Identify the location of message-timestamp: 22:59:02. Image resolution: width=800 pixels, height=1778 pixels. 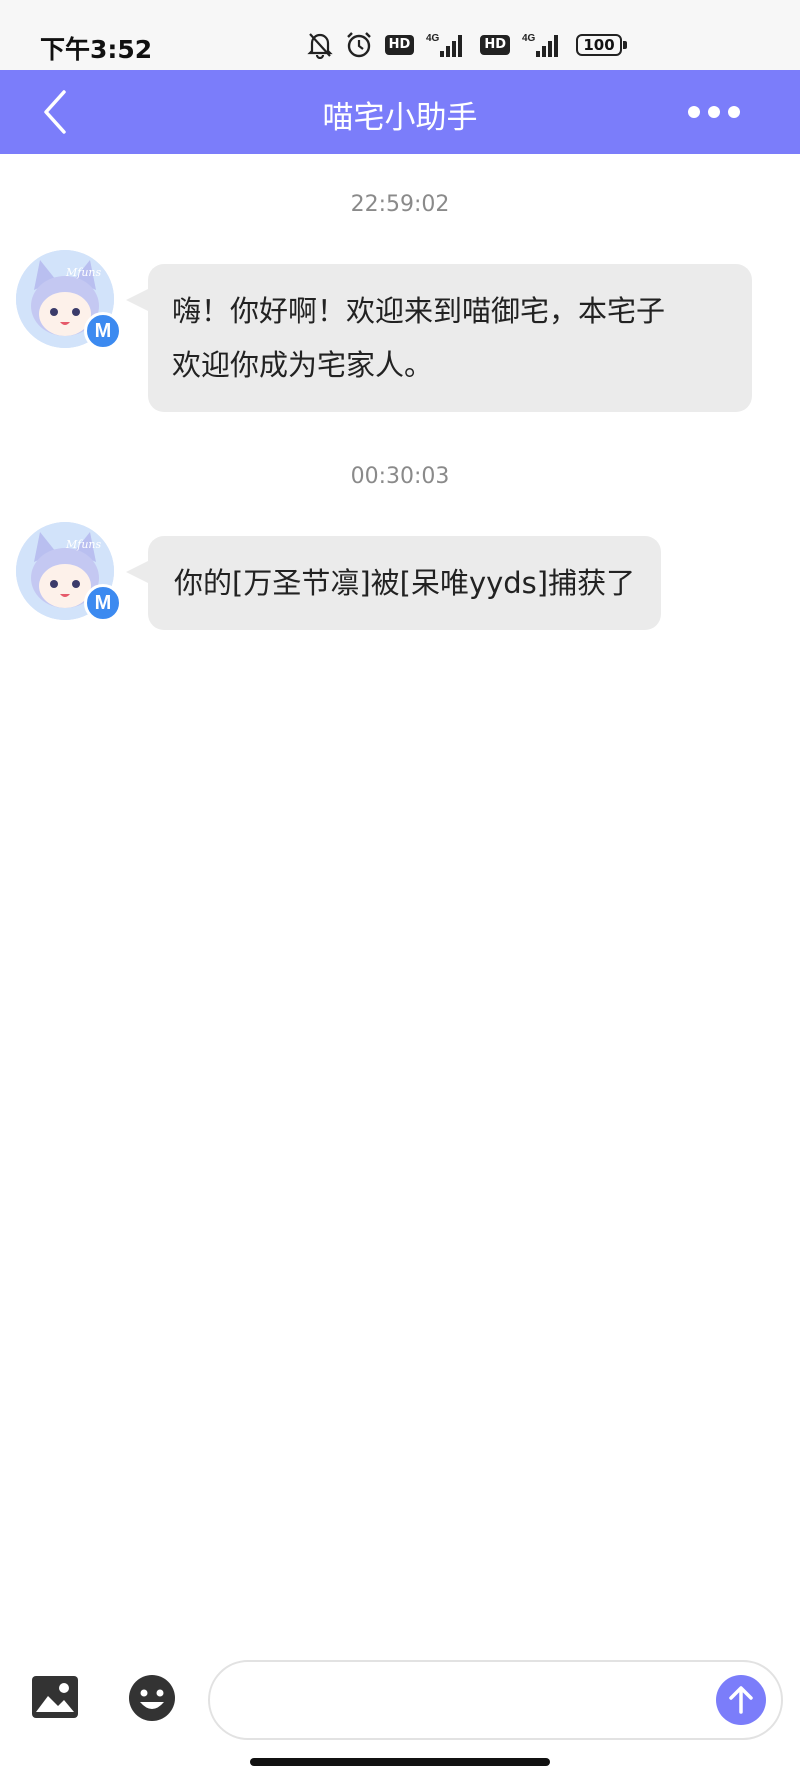
(400, 204).